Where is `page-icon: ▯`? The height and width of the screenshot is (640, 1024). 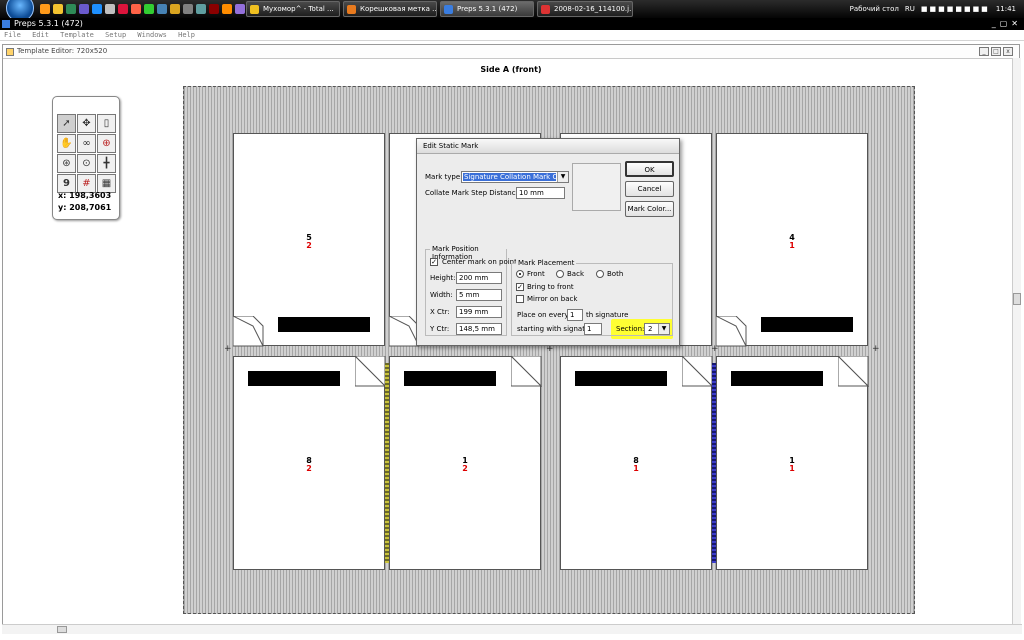 page-icon: ▯ is located at coordinates (106, 123).